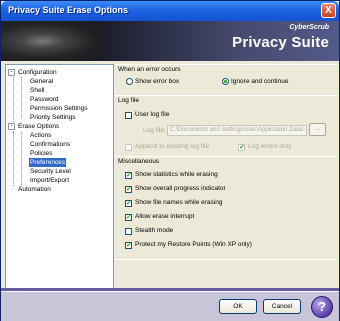  What do you see at coordinates (50, 171) in the screenshot?
I see `tree-item-security-level: Security Level` at bounding box center [50, 171].